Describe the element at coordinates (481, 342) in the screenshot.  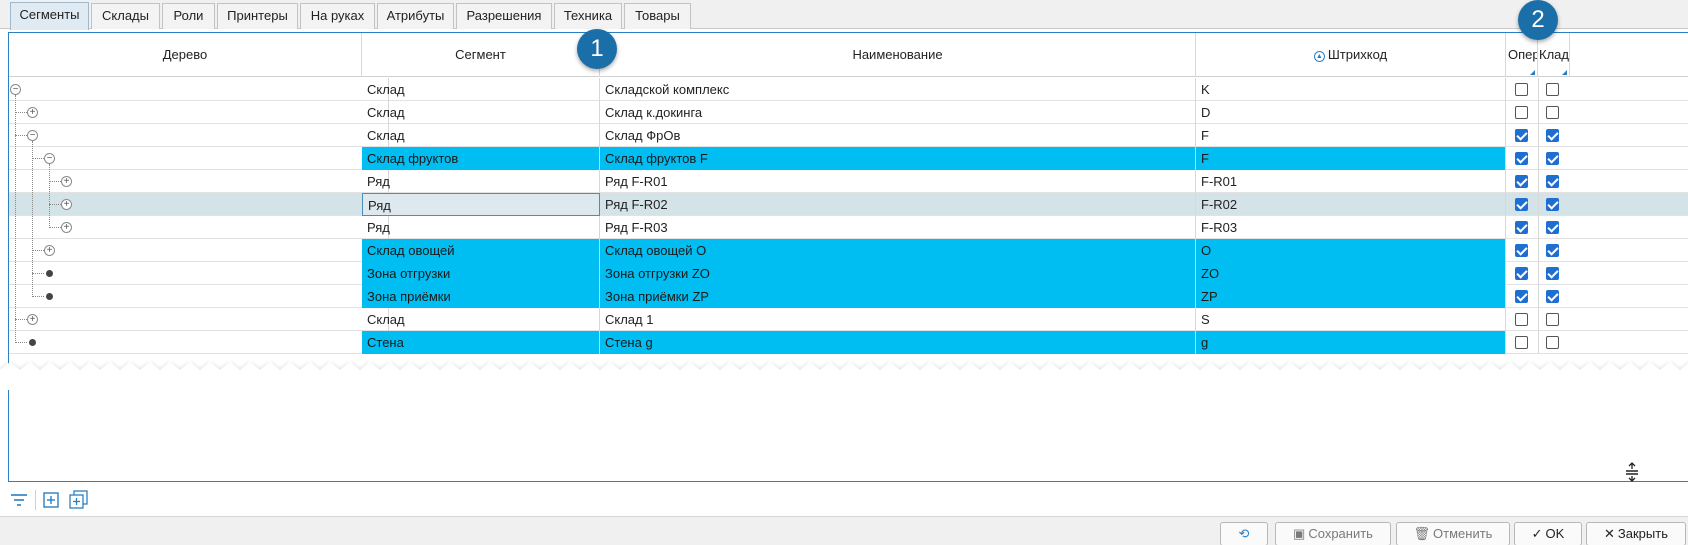
I see `segment-cell: Стена` at that location.